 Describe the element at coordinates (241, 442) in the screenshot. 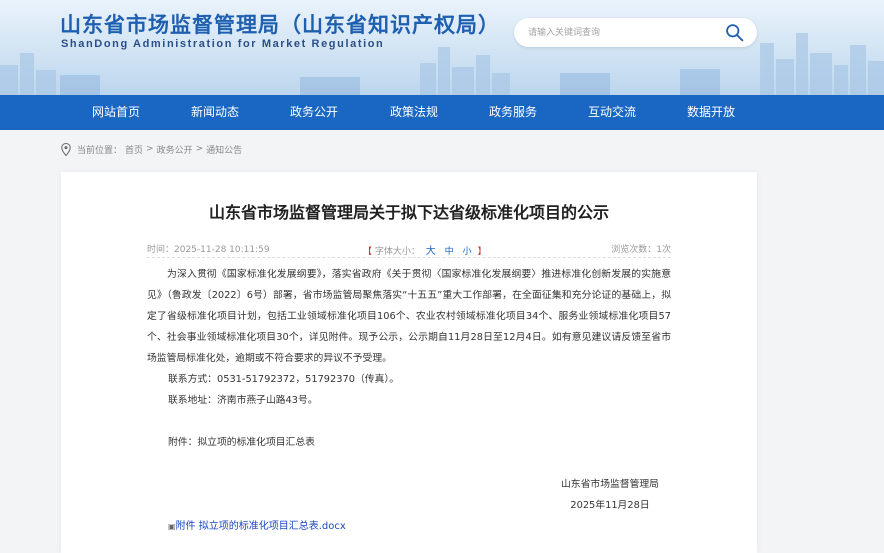

I see `attachment-note: 附件：拟立项的标准化项目汇总表` at that location.